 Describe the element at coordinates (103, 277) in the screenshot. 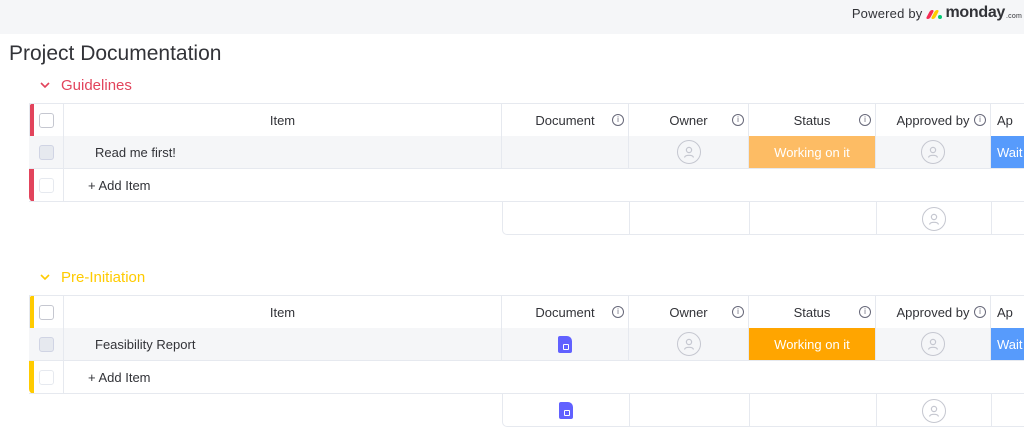

I see `group-title: Pre-Initiation` at that location.